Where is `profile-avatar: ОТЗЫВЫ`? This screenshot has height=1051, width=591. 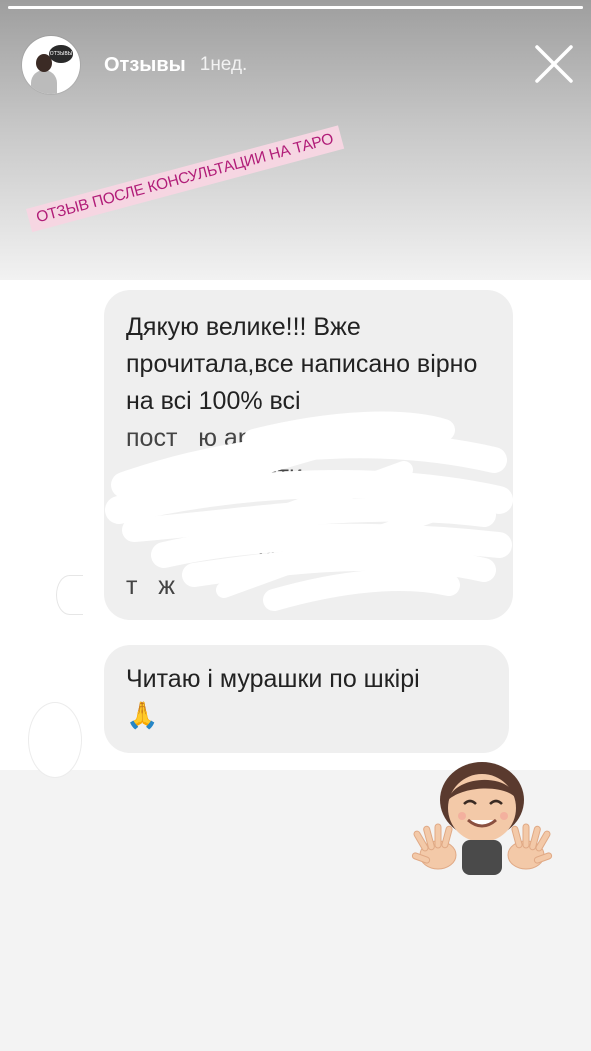 profile-avatar: ОТЗЫВЫ is located at coordinates (51, 65).